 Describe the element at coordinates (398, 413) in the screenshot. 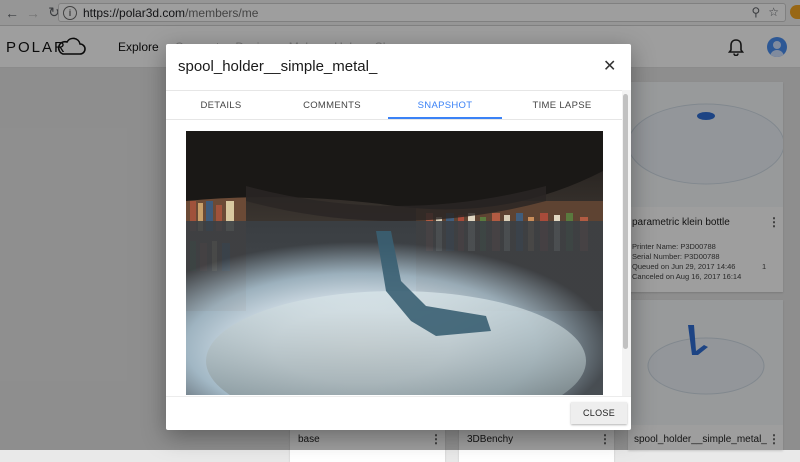

I see `dialog-footer` at that location.